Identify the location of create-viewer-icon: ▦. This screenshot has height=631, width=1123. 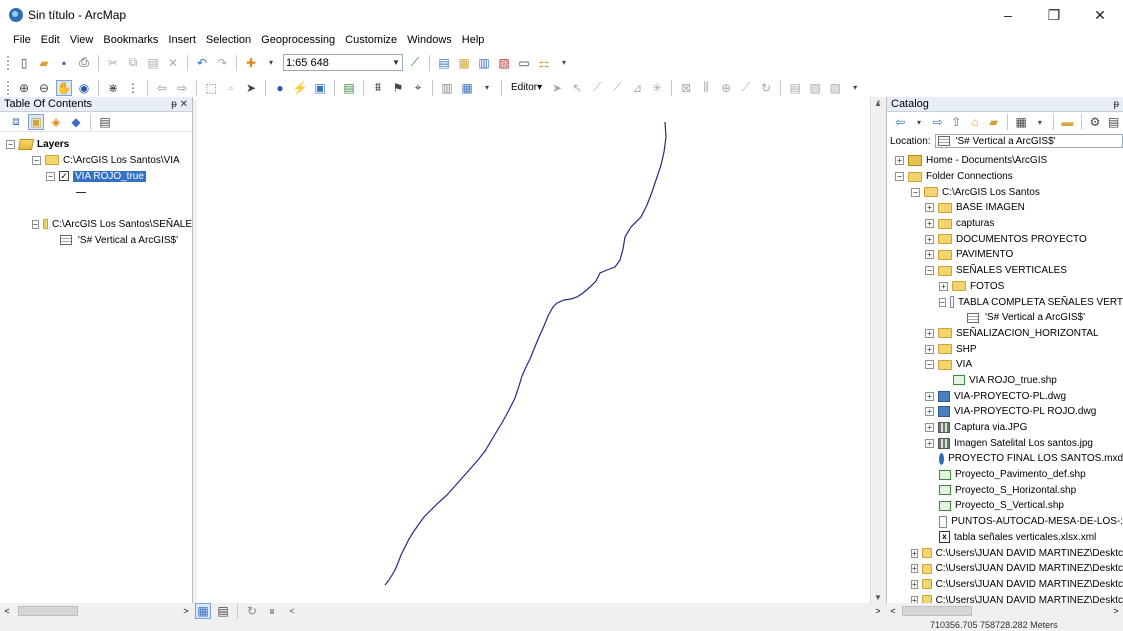
(467, 88).